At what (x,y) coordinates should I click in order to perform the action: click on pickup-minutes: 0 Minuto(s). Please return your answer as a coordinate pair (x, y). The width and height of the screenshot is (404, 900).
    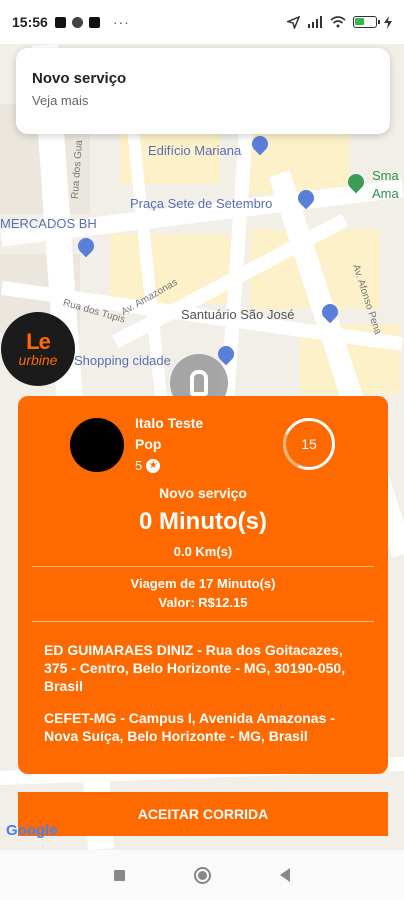
    Looking at the image, I should click on (203, 521).